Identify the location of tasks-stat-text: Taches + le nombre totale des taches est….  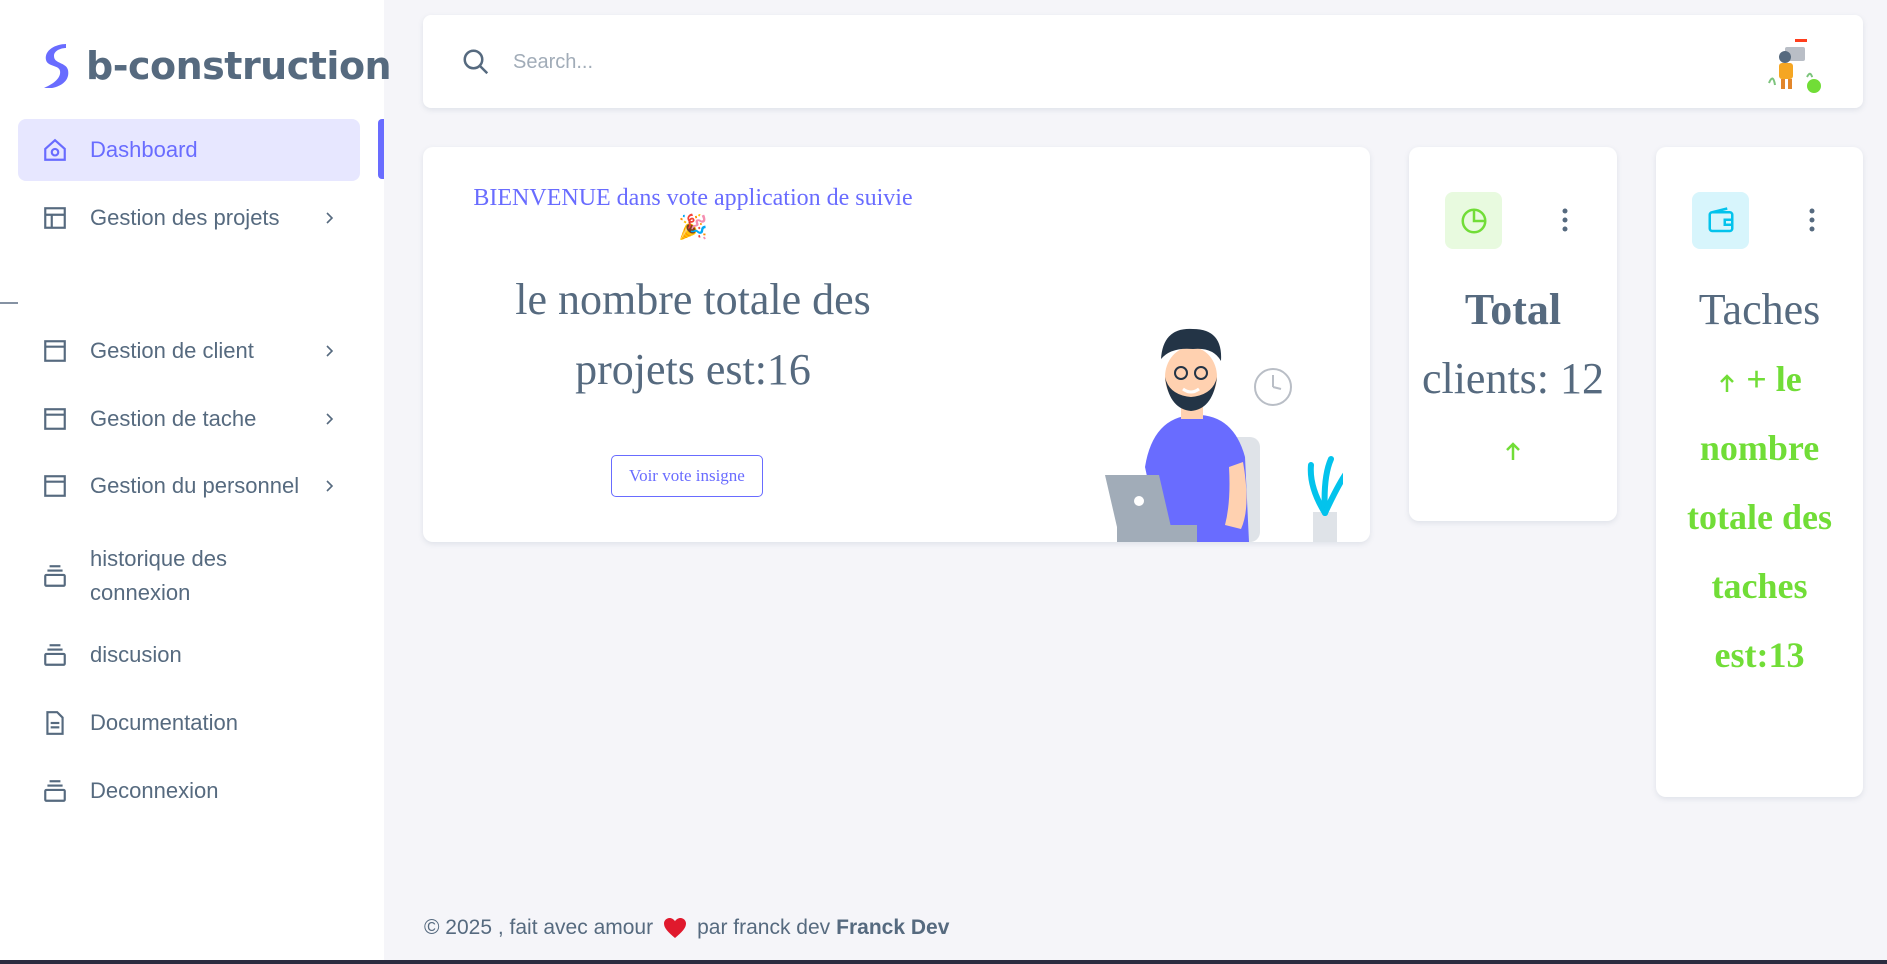
(1759, 482).